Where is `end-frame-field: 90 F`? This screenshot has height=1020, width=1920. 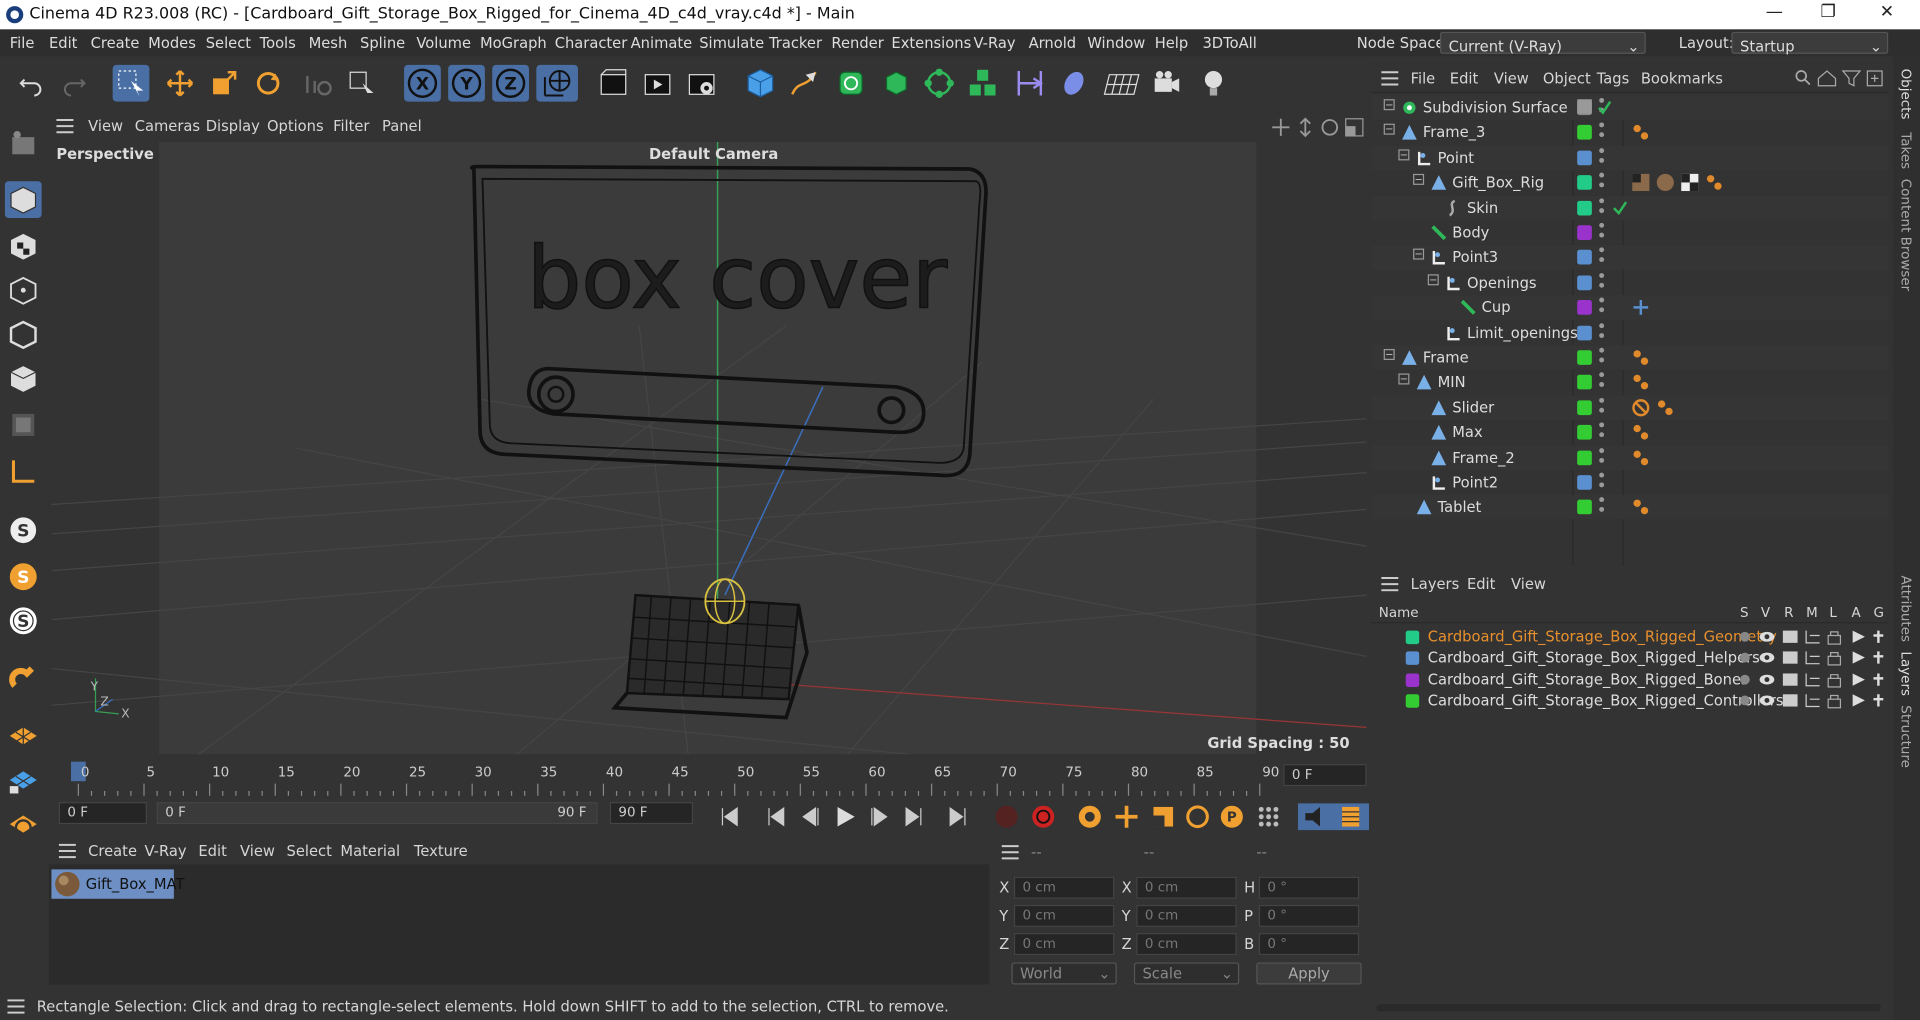 end-frame-field: 90 F is located at coordinates (651, 813).